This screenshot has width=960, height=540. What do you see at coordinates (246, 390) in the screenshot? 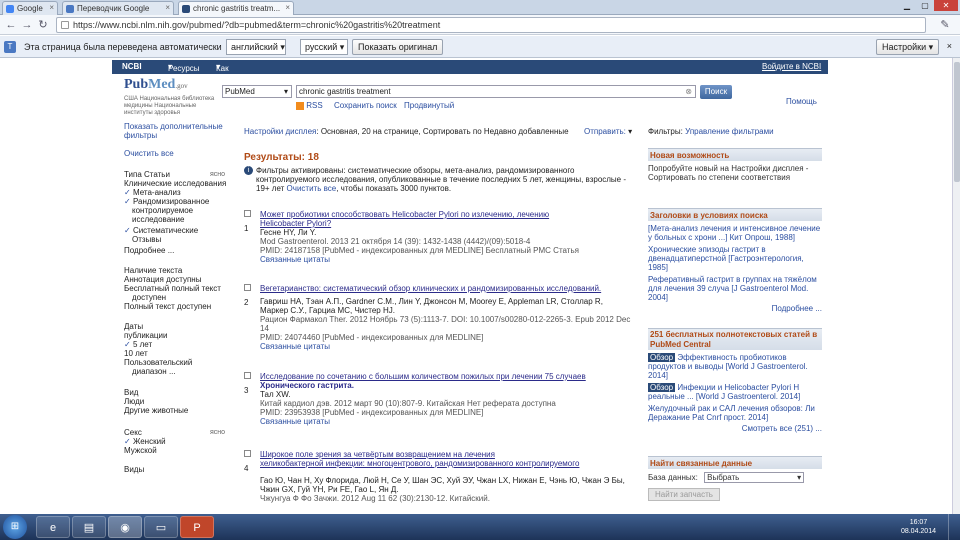
I see `result-number: 3` at bounding box center [246, 390].